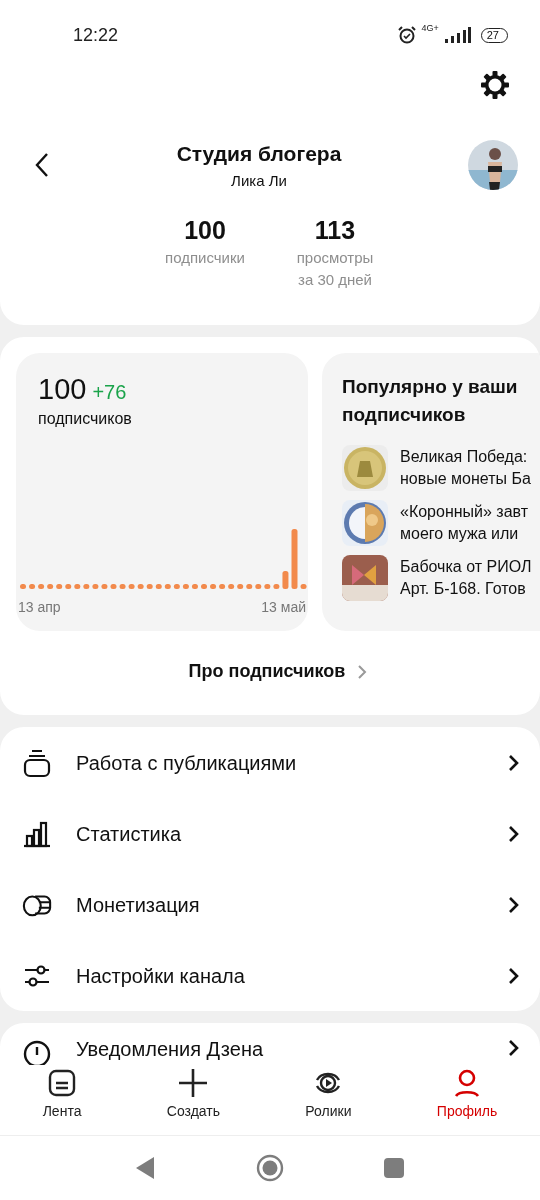  I want to click on network-label: 4G+, so click(430, 28).